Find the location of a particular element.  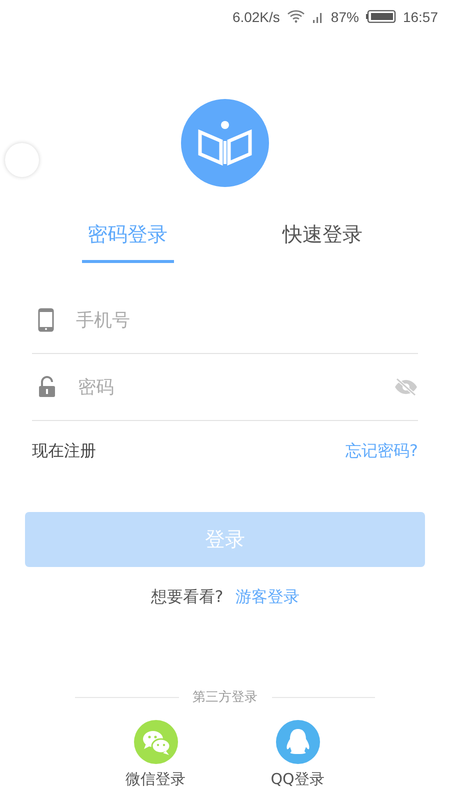

lock-icon is located at coordinates (47, 387).